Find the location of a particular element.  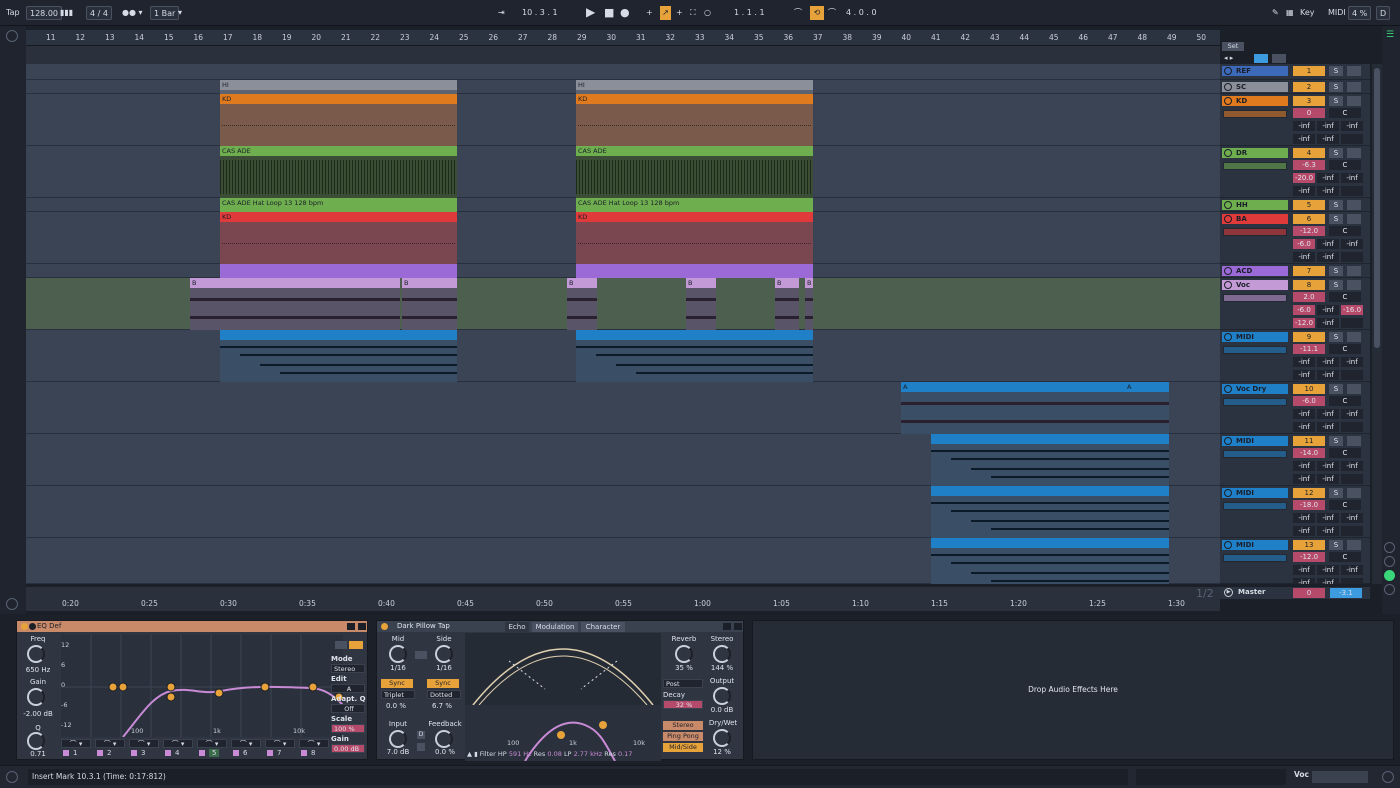

scrub-area is located at coordinates (623, 55).